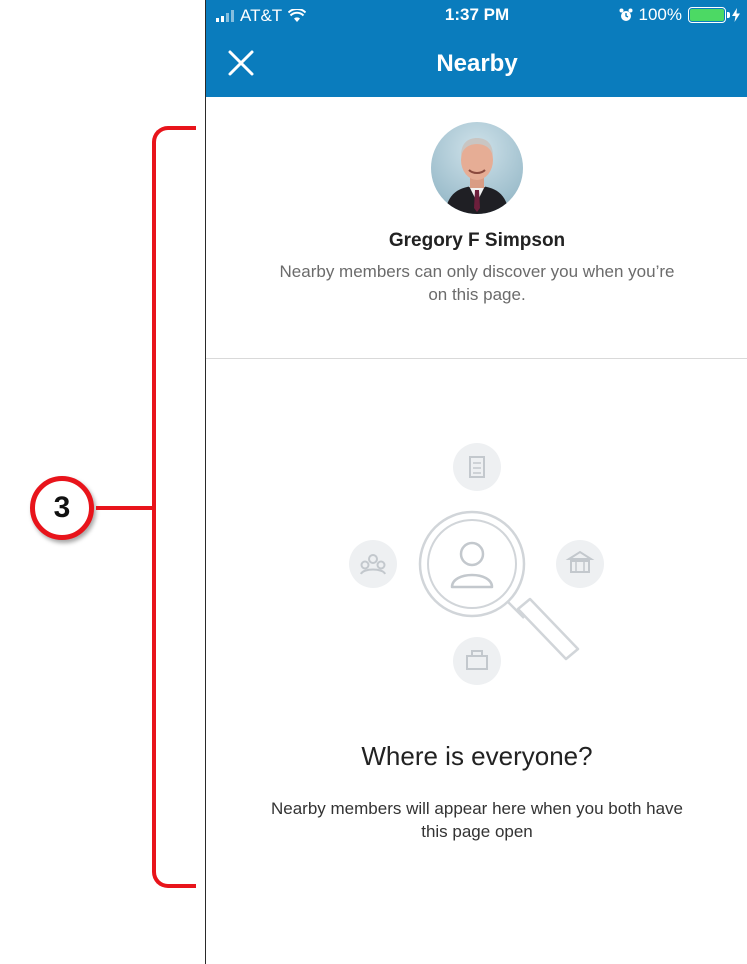  Describe the element at coordinates (476, 15) in the screenshot. I see `status-bar: AT&T 1:37 PM 100%` at that location.